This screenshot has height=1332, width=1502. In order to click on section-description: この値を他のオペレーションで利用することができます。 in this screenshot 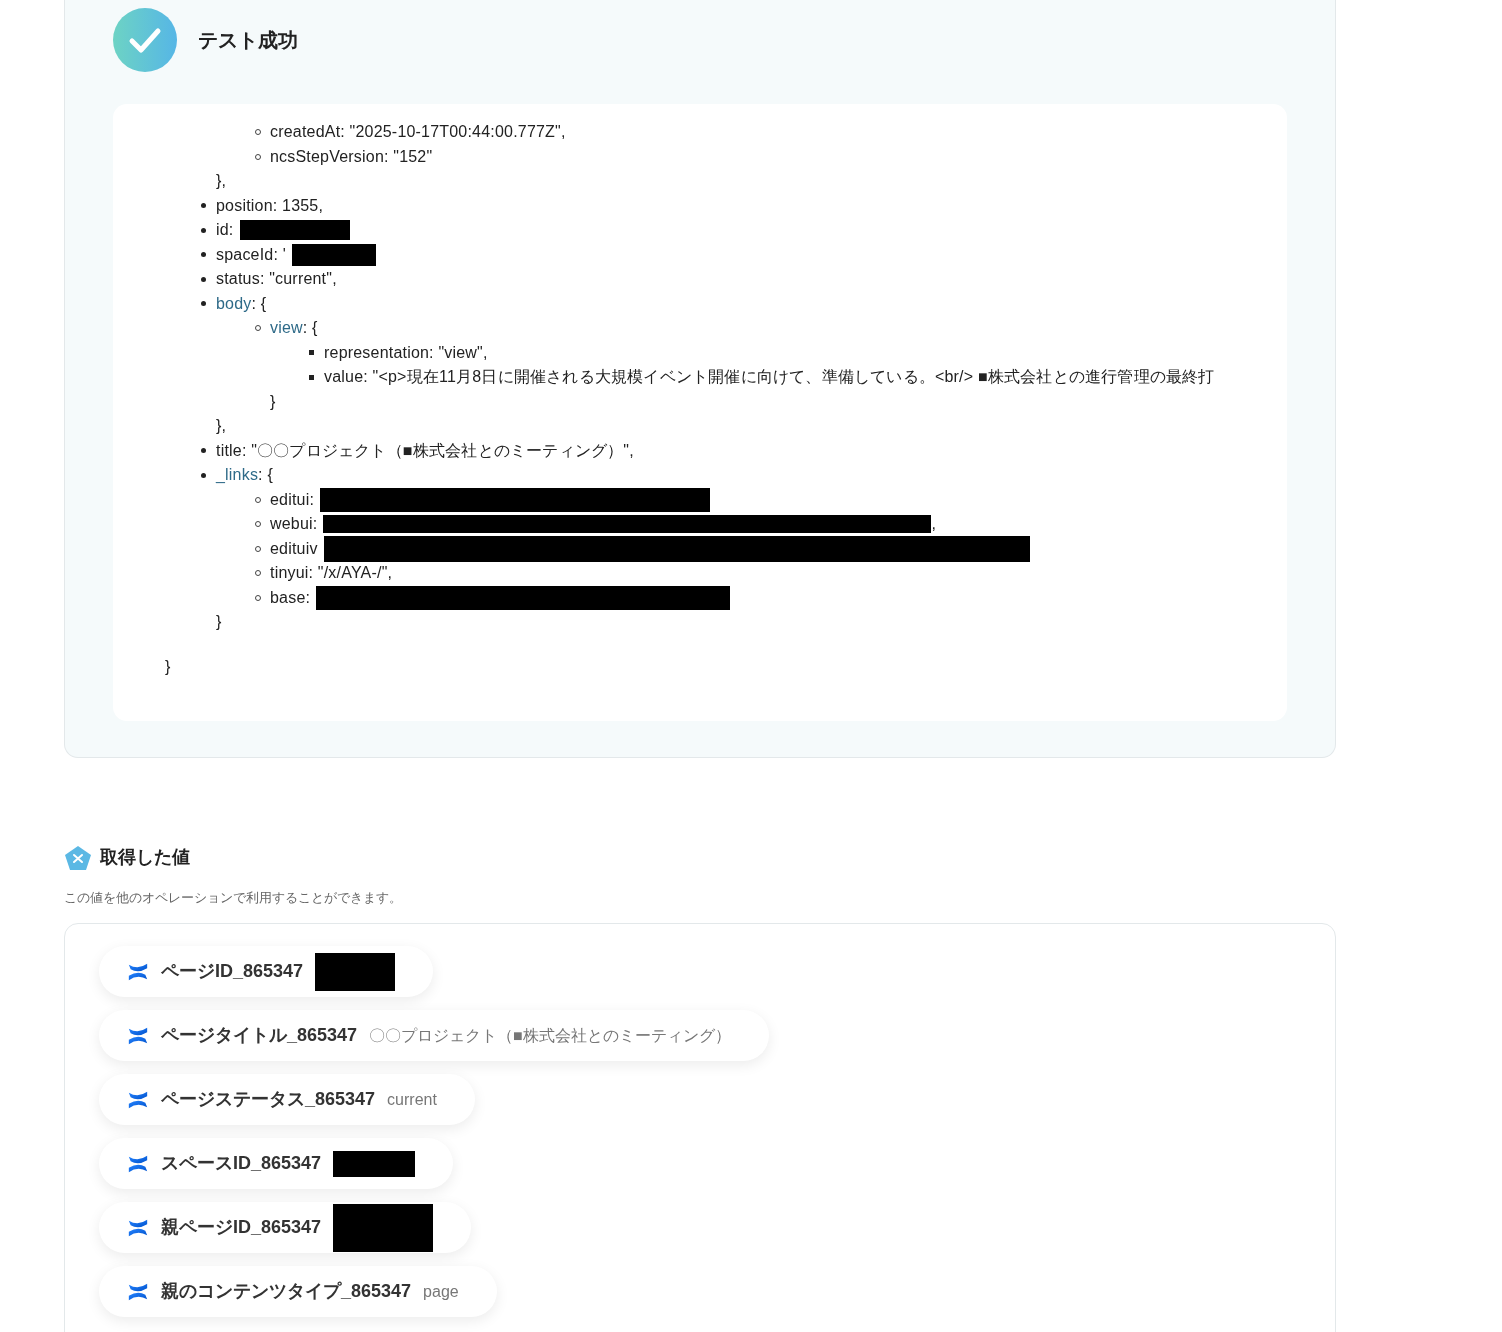, I will do `click(233, 897)`.